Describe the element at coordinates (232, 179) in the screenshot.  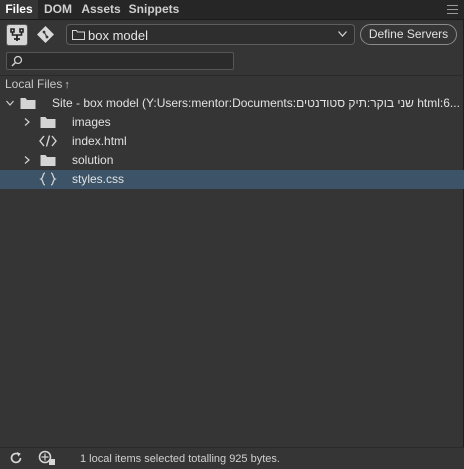
I see `tree-row-styles-css: styles.css` at that location.